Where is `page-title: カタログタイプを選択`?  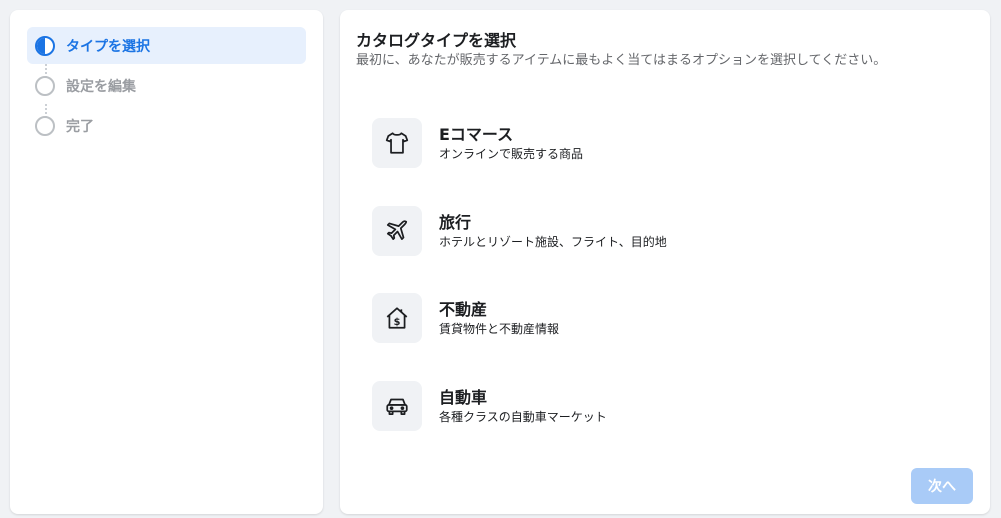 page-title: カタログタイプを選択 is located at coordinates (436, 40).